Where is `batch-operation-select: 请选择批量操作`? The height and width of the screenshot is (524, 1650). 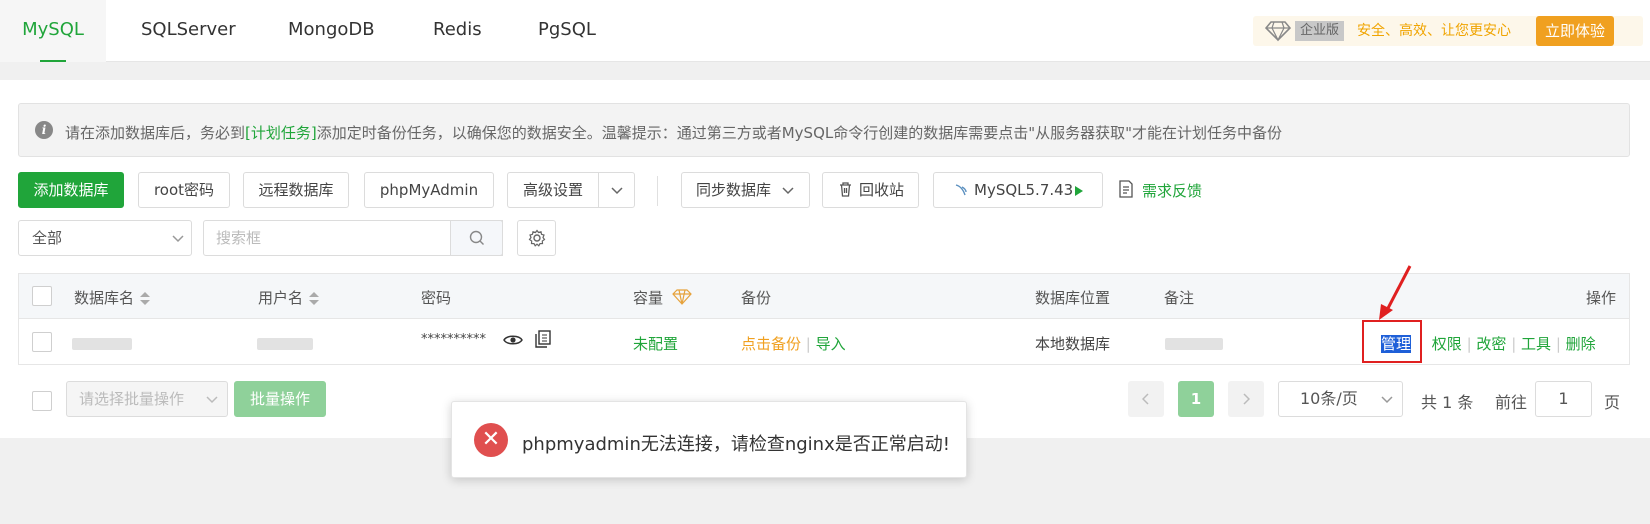
batch-operation-select: 请选择批量操作 is located at coordinates (147, 399).